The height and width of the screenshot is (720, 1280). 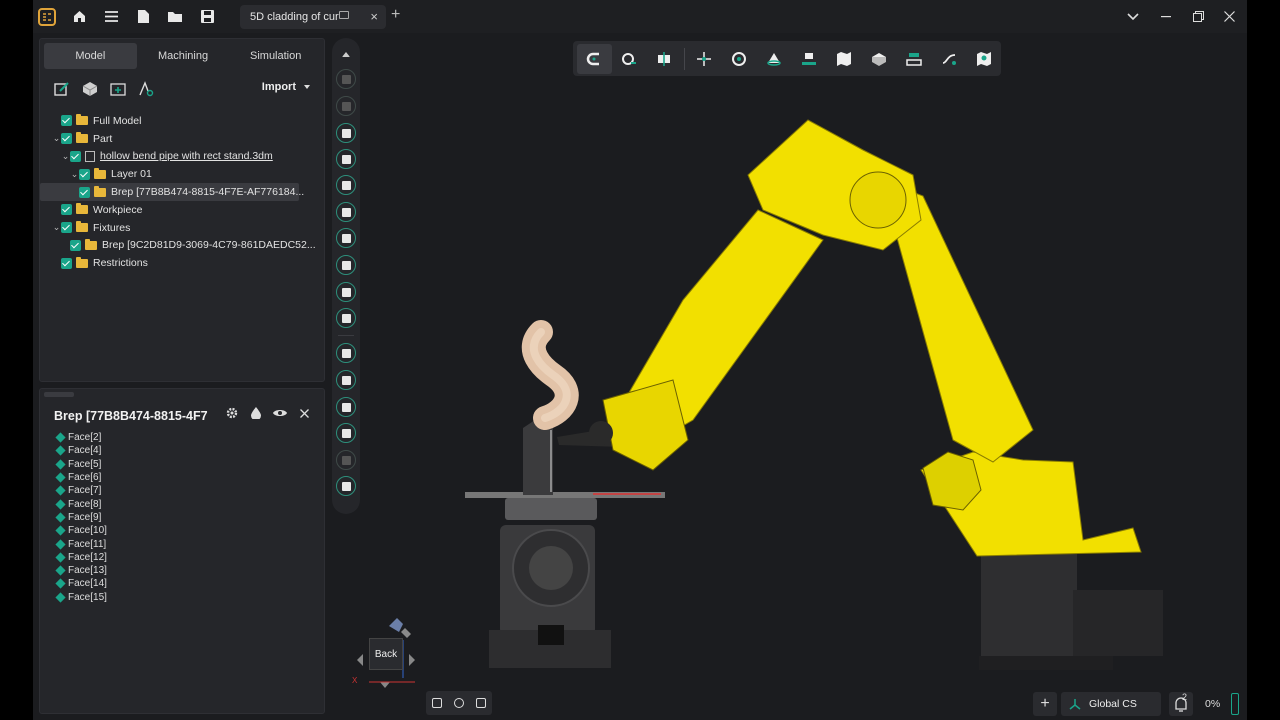 I want to click on chevron-down-icon, so click(x=1133, y=16).